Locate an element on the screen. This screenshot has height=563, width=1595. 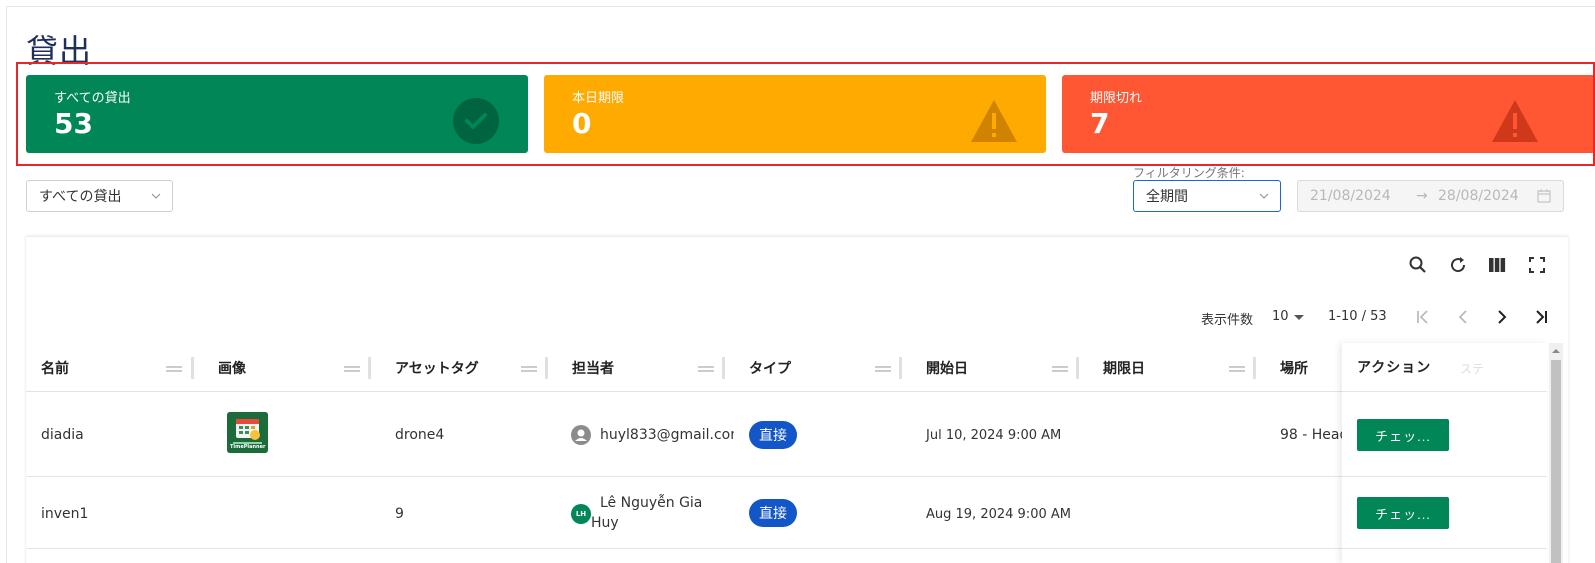
column-header-image: 画像 is located at coordinates (232, 368).